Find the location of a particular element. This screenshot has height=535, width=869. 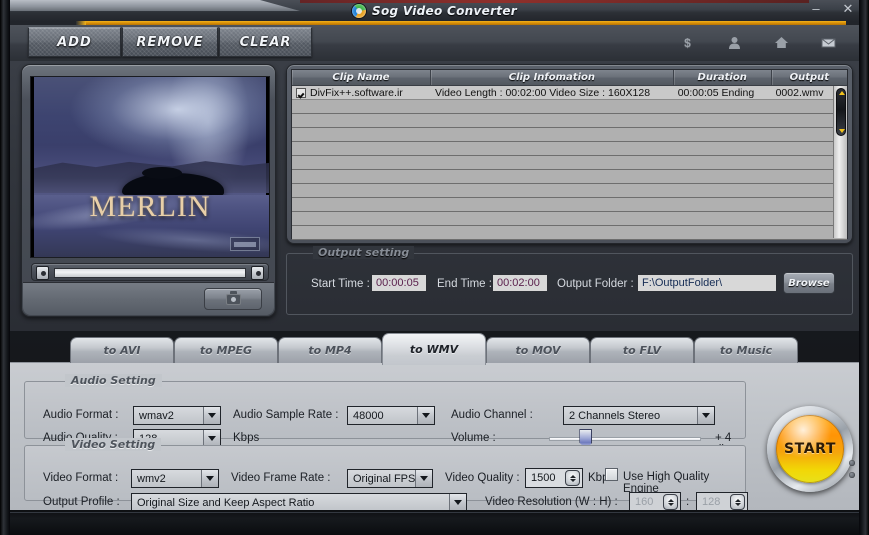

tab-to-mpeg: to MPEG is located at coordinates (226, 350).